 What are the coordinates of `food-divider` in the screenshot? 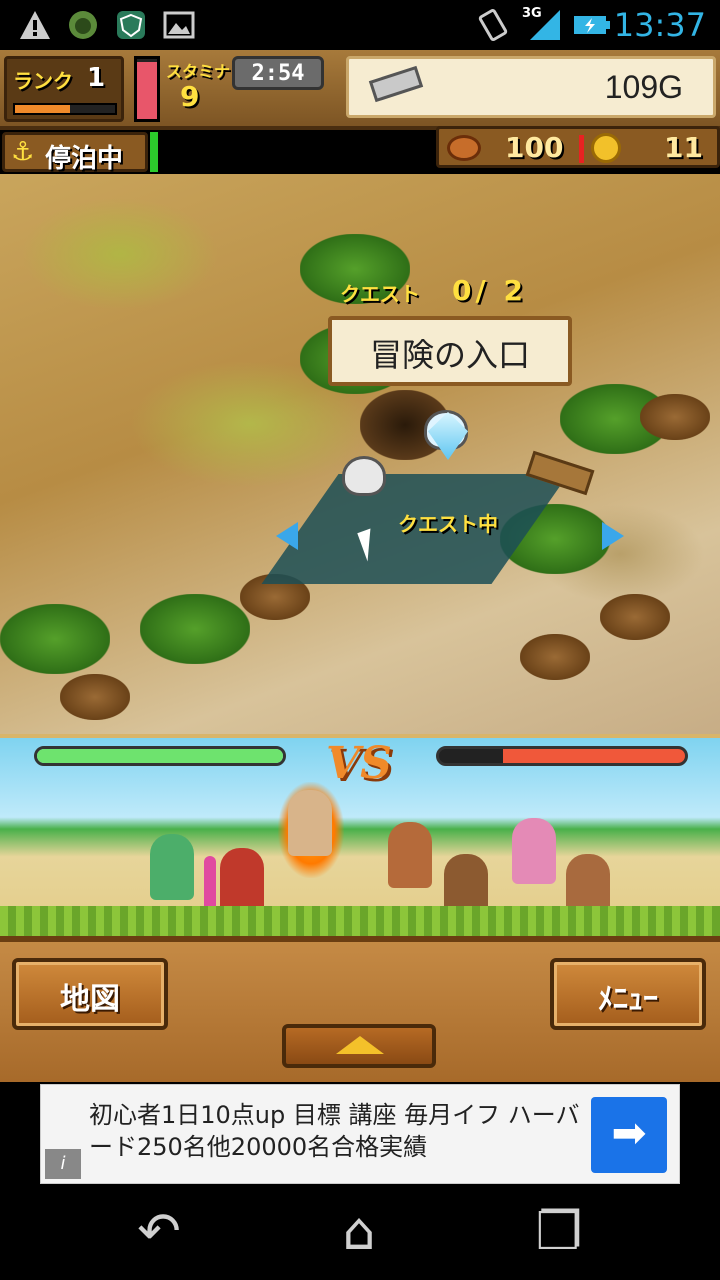 It's located at (581, 149).